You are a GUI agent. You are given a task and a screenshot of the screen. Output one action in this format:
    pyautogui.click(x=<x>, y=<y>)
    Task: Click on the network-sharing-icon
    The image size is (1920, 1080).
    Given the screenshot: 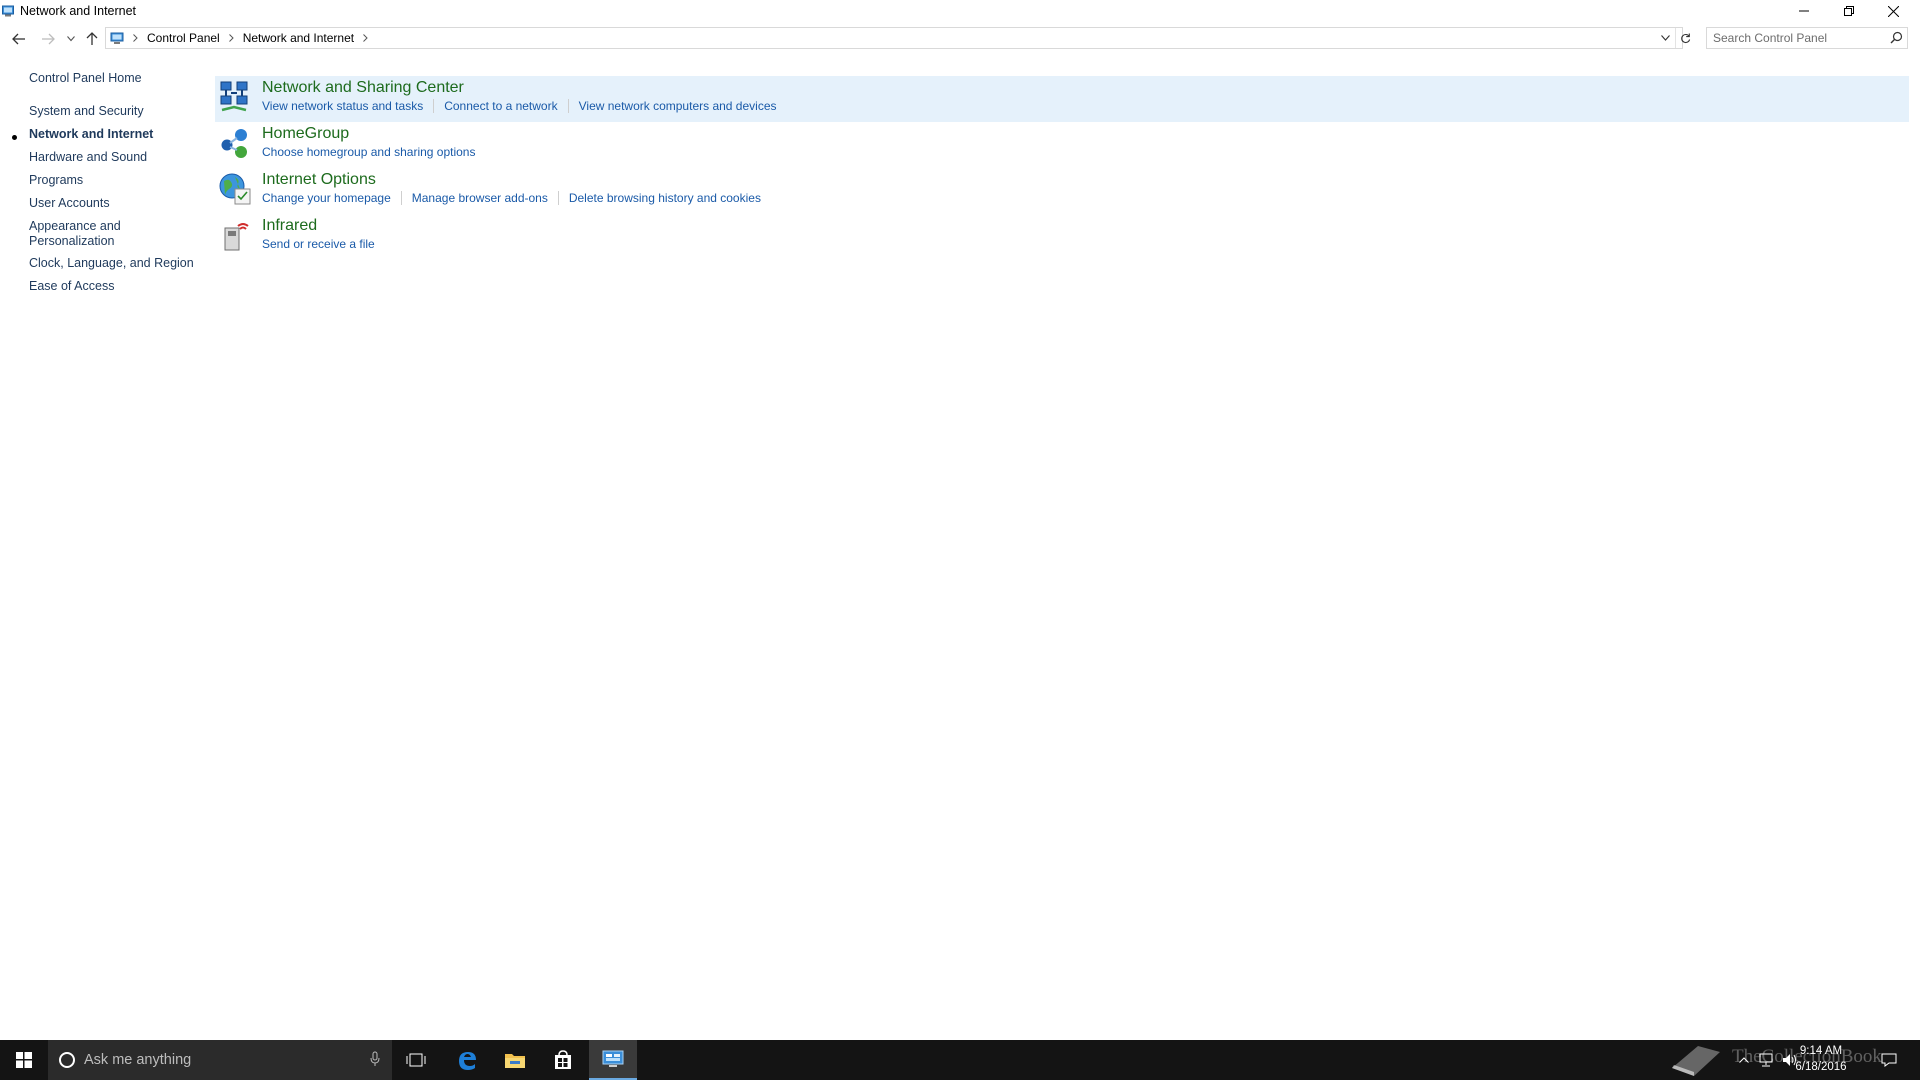 What is the action you would take?
    pyautogui.click(x=235, y=97)
    